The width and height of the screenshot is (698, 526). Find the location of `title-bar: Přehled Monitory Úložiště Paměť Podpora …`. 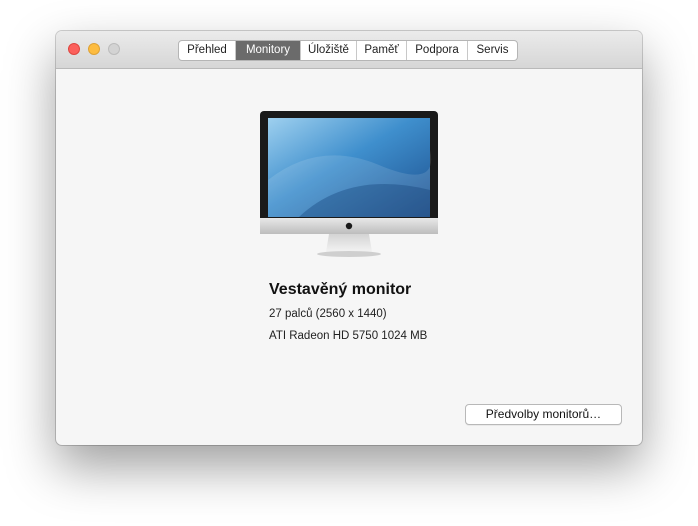

title-bar: Přehled Monitory Úložiště Paměť Podpora … is located at coordinates (349, 50).